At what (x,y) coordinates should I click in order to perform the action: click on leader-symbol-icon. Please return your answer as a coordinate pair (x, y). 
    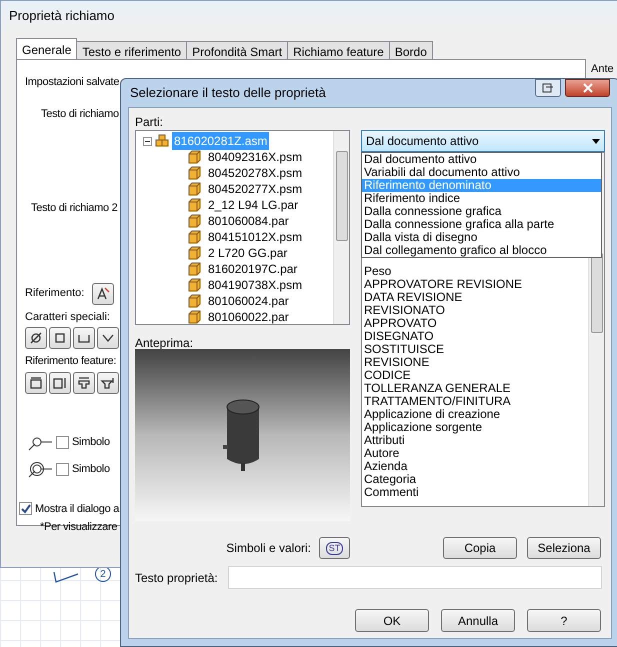
    Looking at the image, I should click on (40, 469).